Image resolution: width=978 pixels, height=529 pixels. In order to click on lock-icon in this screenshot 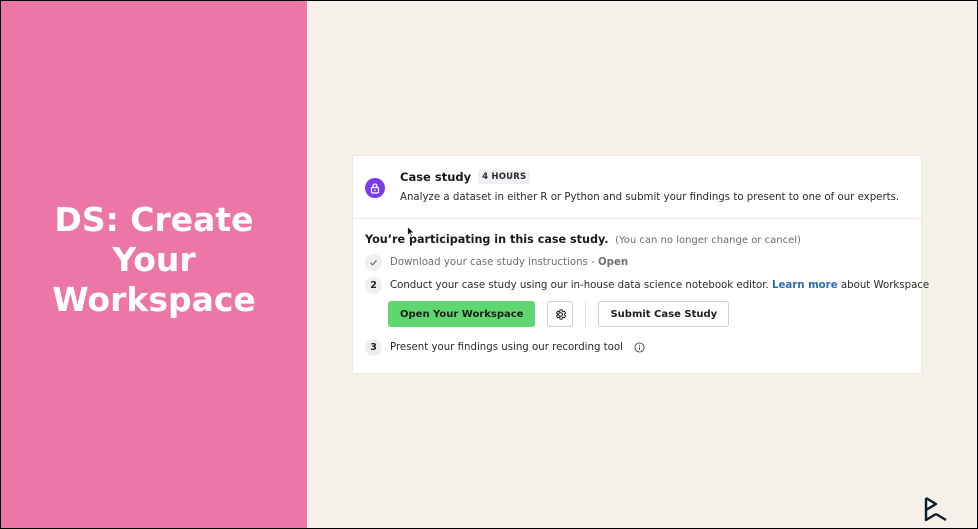, I will do `click(375, 188)`.